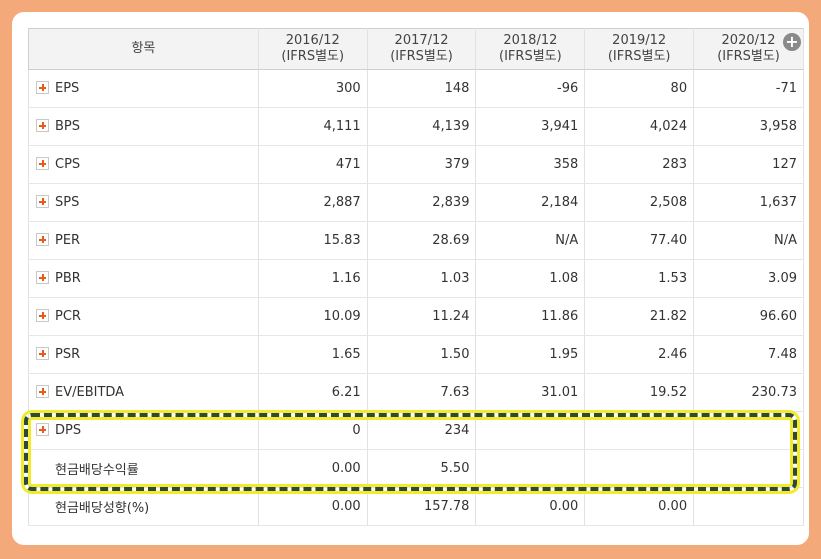 The width and height of the screenshot is (821, 559). Describe the element at coordinates (530, 354) in the screenshot. I see `value-cell: 1.95` at that location.